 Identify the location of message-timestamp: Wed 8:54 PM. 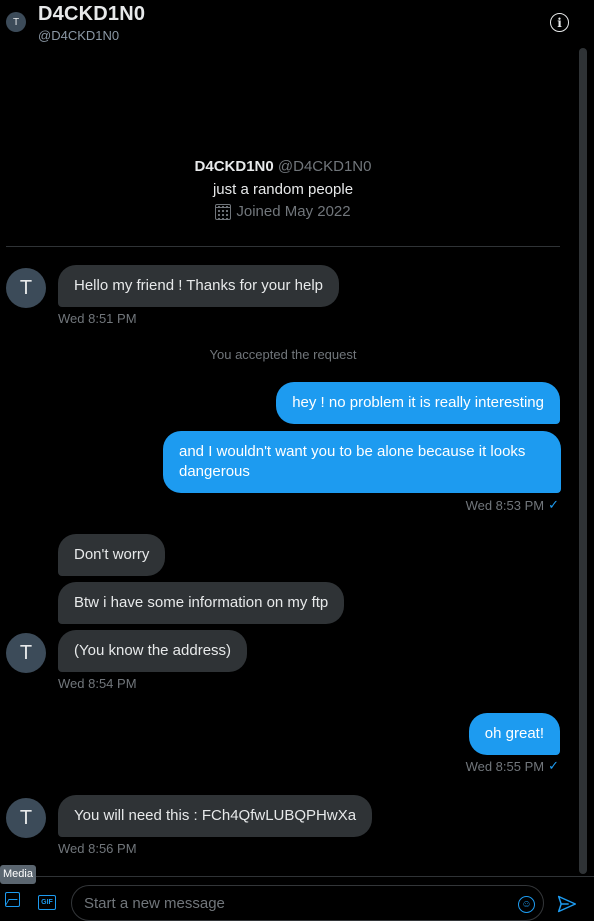
(97, 683).